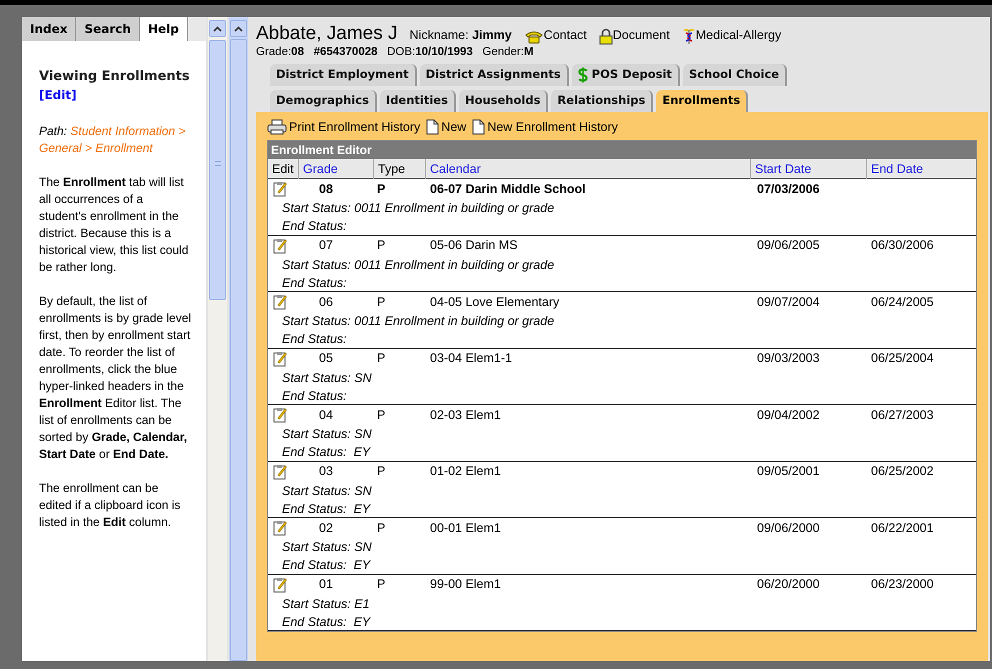  What do you see at coordinates (583, 75) in the screenshot?
I see `dollar-icon` at bounding box center [583, 75].